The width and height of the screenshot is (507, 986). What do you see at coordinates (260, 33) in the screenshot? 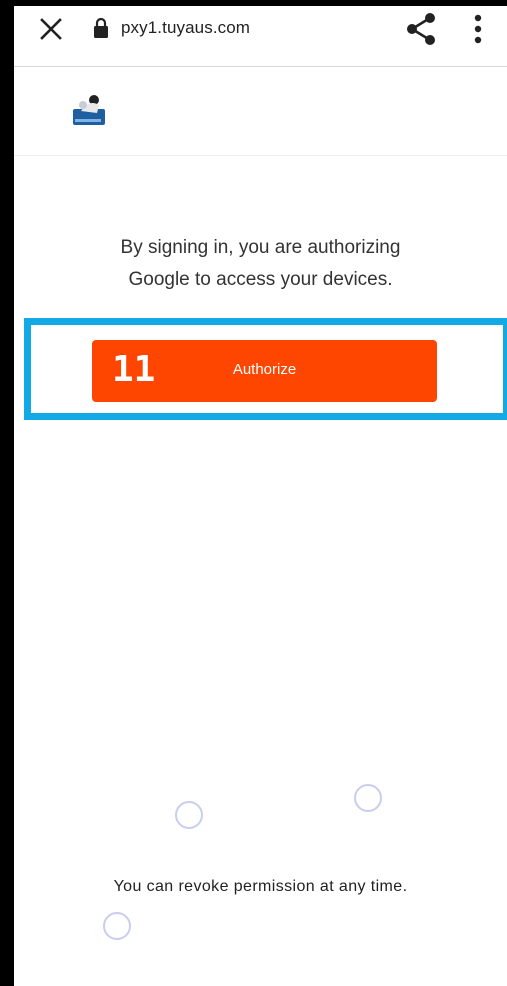
I see `browser-toolbar: pxy1.tuyaus.com` at bounding box center [260, 33].